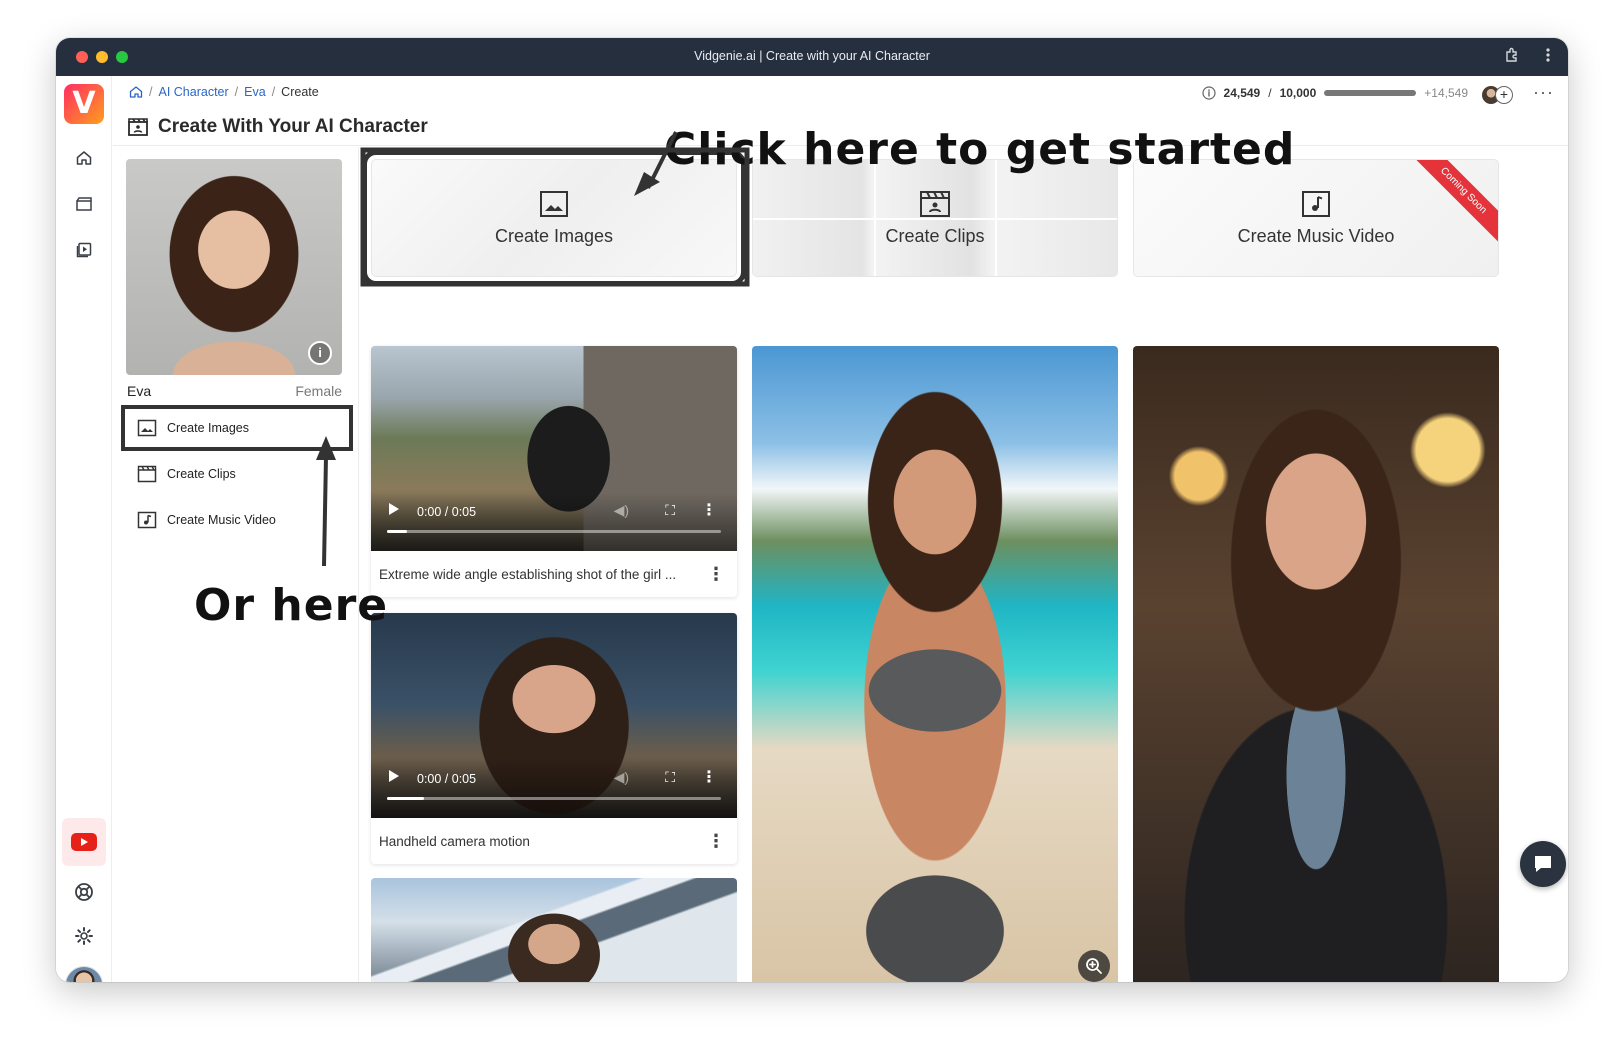 This screenshot has height=1056, width=1624. What do you see at coordinates (193, 92) in the screenshot?
I see `breadcrumb-ai-character: AI Character` at bounding box center [193, 92].